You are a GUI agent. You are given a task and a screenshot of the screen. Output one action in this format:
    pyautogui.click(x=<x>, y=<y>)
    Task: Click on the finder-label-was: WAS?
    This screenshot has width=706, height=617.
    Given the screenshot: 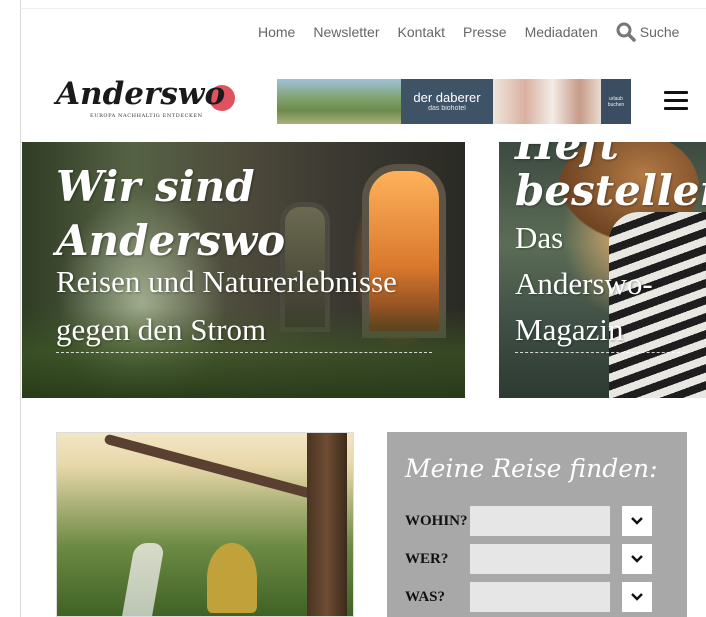 What is the action you would take?
    pyautogui.click(x=425, y=596)
    